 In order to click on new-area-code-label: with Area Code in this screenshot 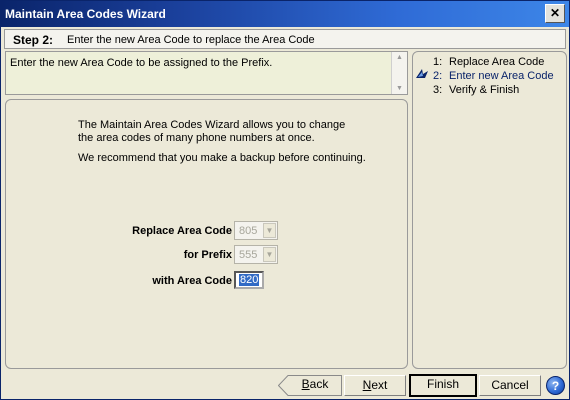, I will do `click(192, 281)`.